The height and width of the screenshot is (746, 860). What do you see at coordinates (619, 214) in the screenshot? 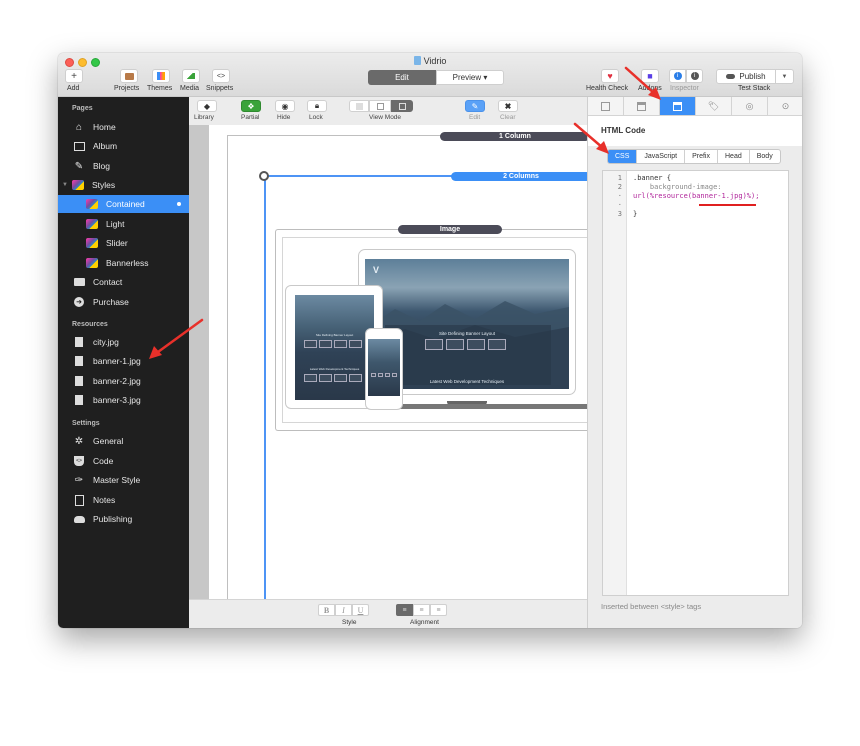
I see `line-number: 3` at bounding box center [619, 214].